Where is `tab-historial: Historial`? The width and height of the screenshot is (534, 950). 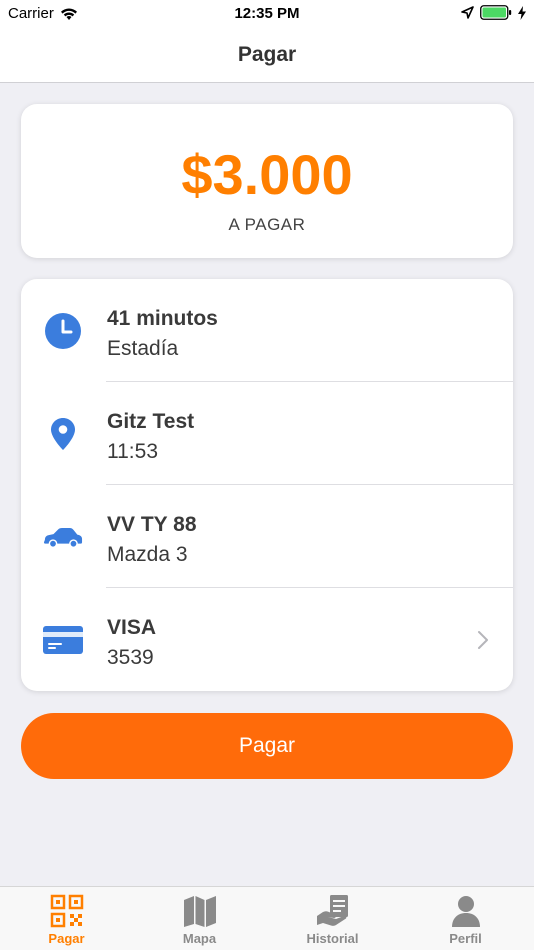 tab-historial: Historial is located at coordinates (332, 918).